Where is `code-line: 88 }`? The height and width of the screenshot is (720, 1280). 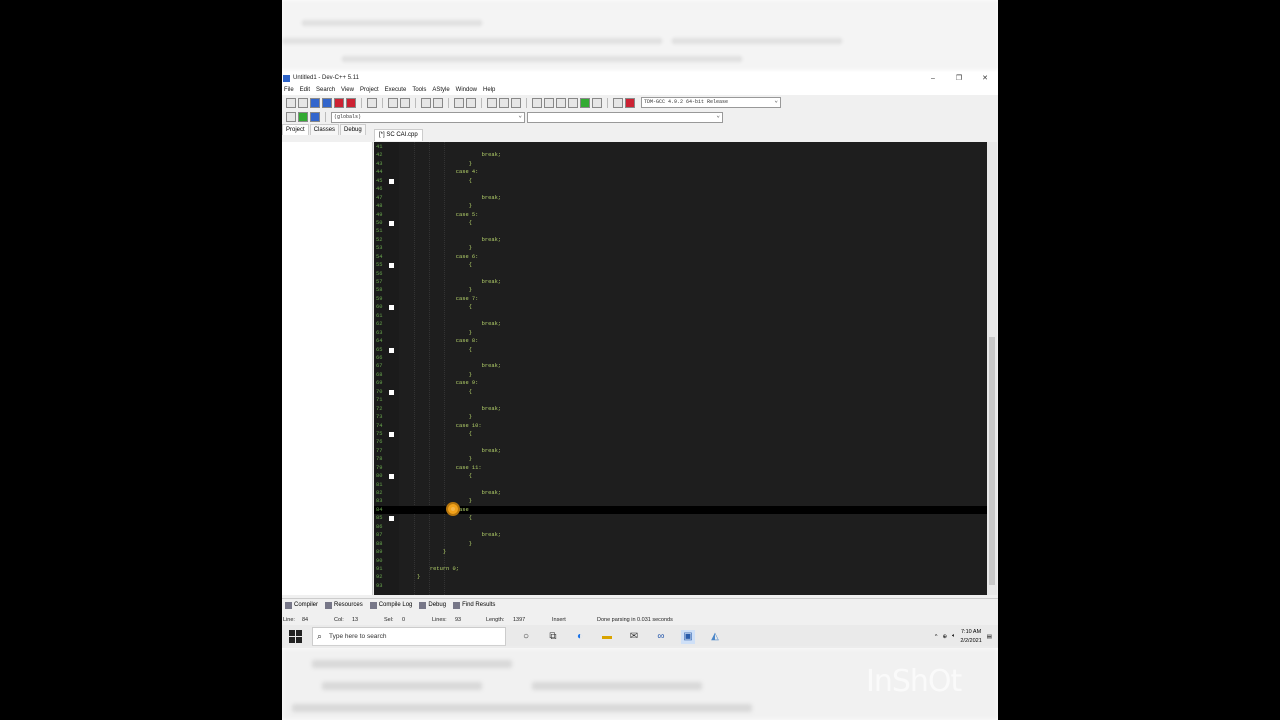 code-line: 88 } is located at coordinates (680, 544).